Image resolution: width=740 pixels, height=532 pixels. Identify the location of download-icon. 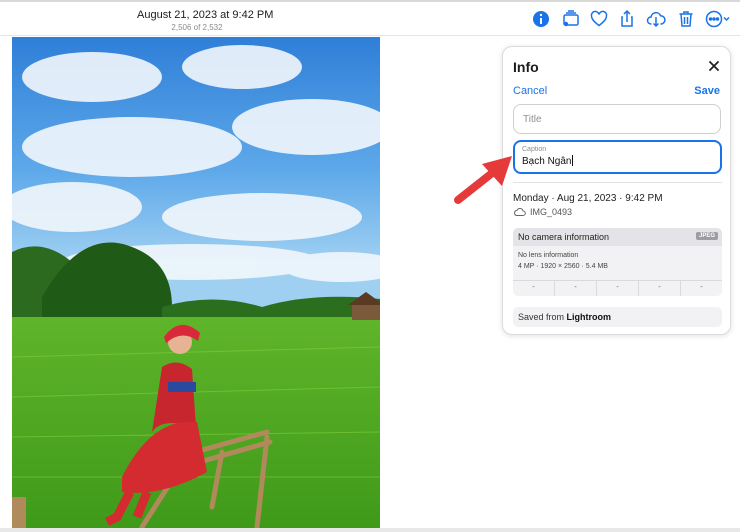
(656, 19).